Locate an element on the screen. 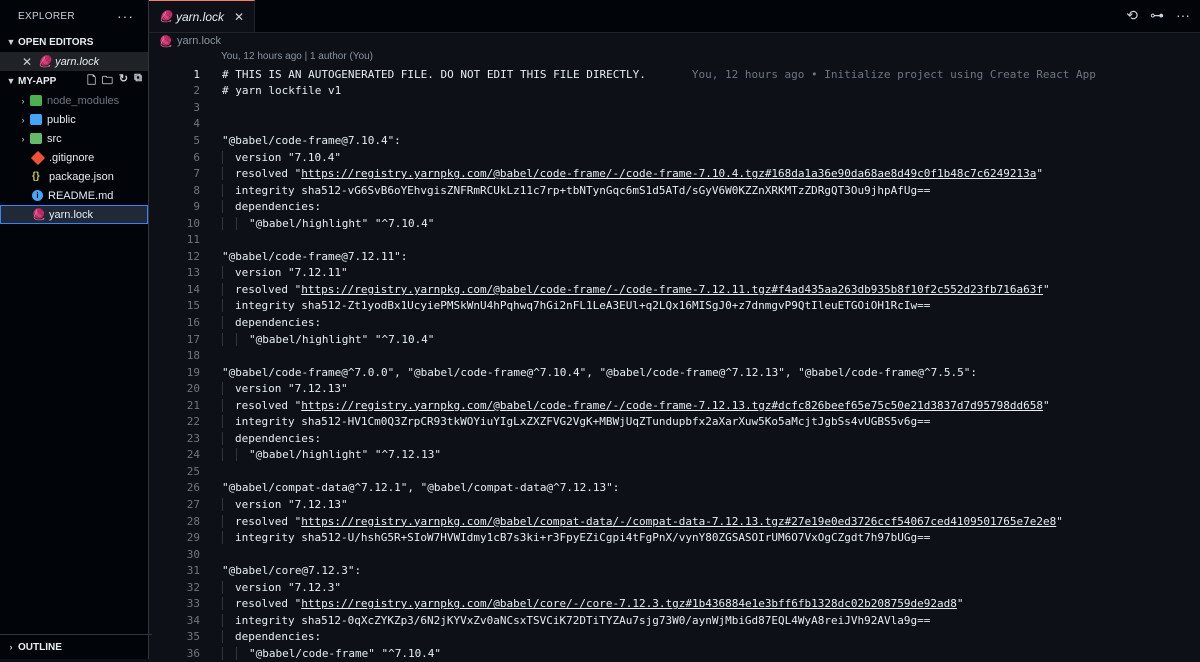 This screenshot has width=1200, height=662. line-number: 15 is located at coordinates (193, 306).